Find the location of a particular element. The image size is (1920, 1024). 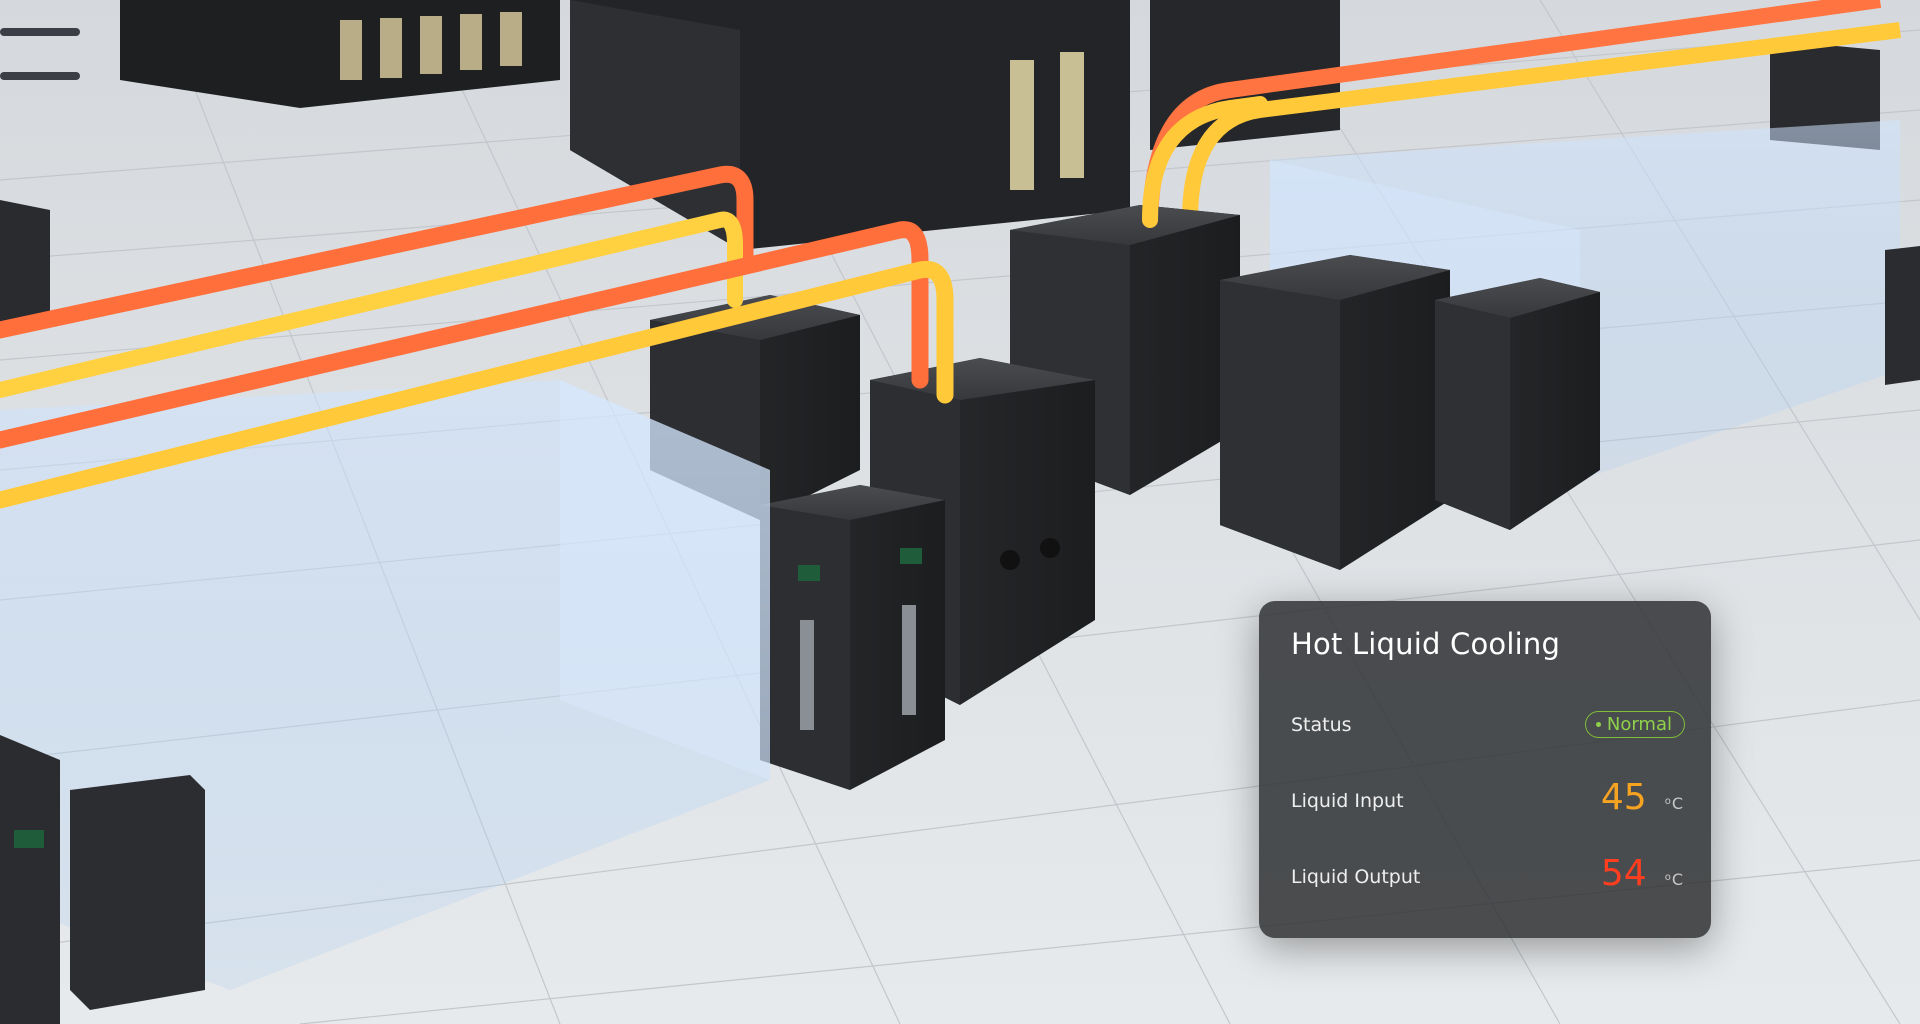

status-dot-icon is located at coordinates (1598, 724).